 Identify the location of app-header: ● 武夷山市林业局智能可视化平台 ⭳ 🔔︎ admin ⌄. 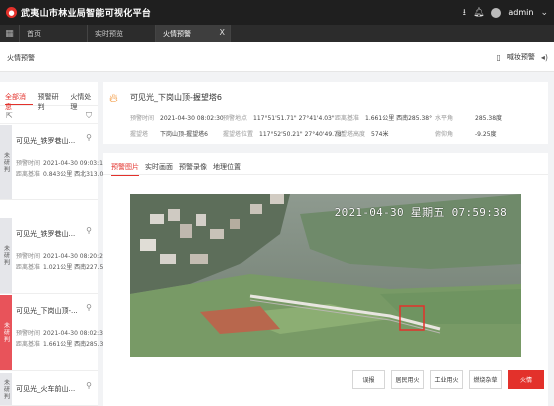
(277, 12).